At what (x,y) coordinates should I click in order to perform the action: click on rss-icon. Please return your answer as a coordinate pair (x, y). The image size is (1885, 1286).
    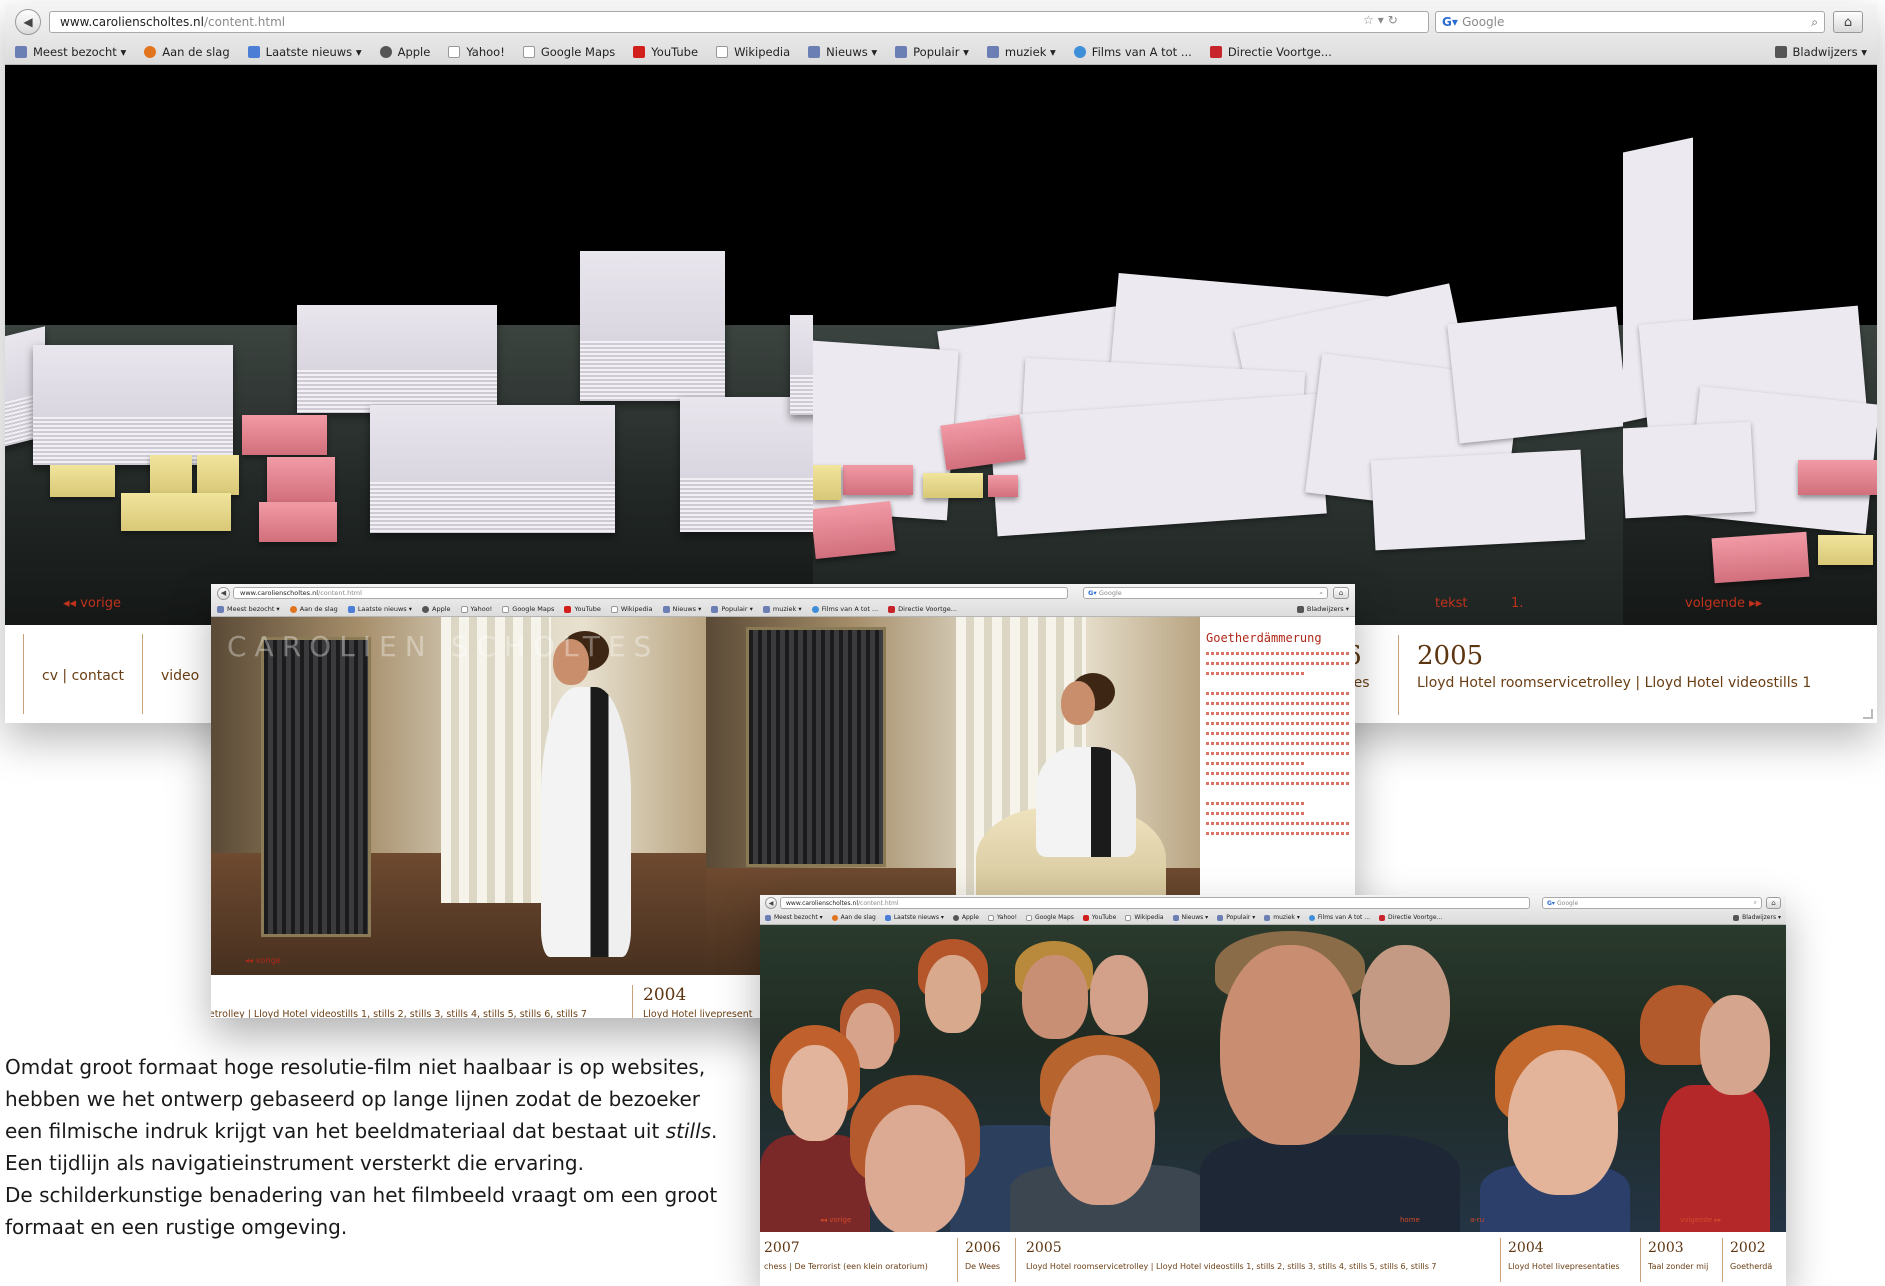
    Looking at the image, I should click on (887, 917).